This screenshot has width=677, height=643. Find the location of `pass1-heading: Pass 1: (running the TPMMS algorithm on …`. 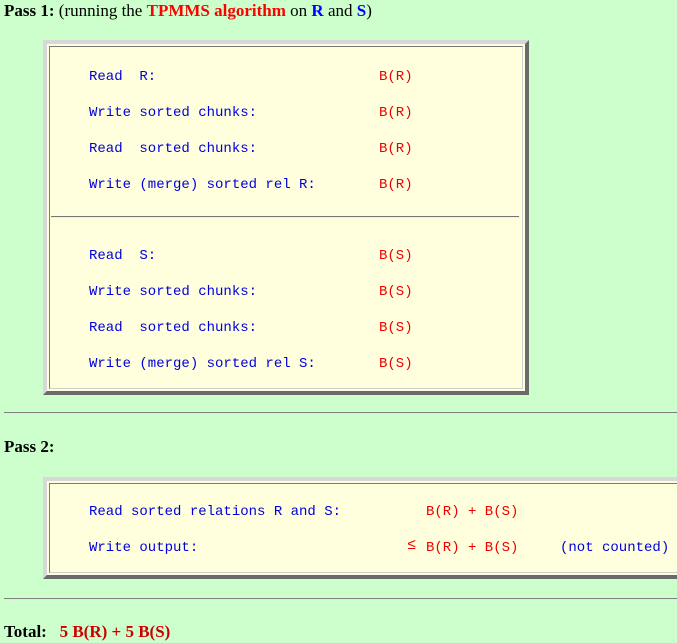

pass1-heading: Pass 1: (running the TPMMS algorithm on … is located at coordinates (188, 11).